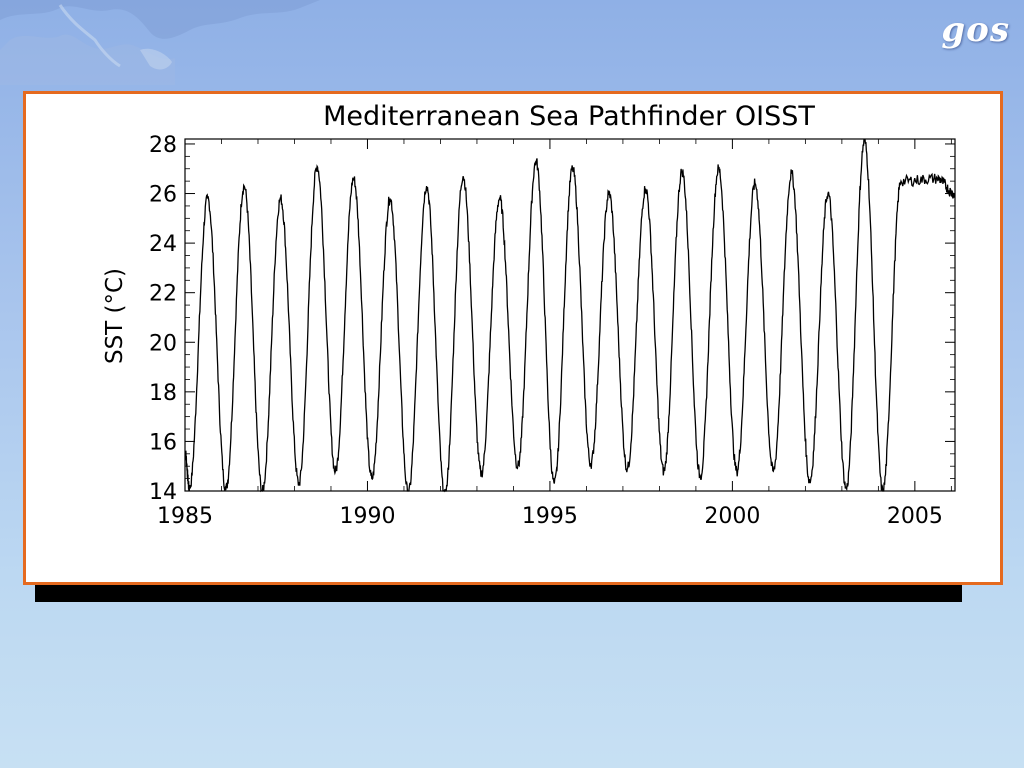 This screenshot has height=768, width=1024. I want to click on y-tick-label: 28, so click(163, 145).